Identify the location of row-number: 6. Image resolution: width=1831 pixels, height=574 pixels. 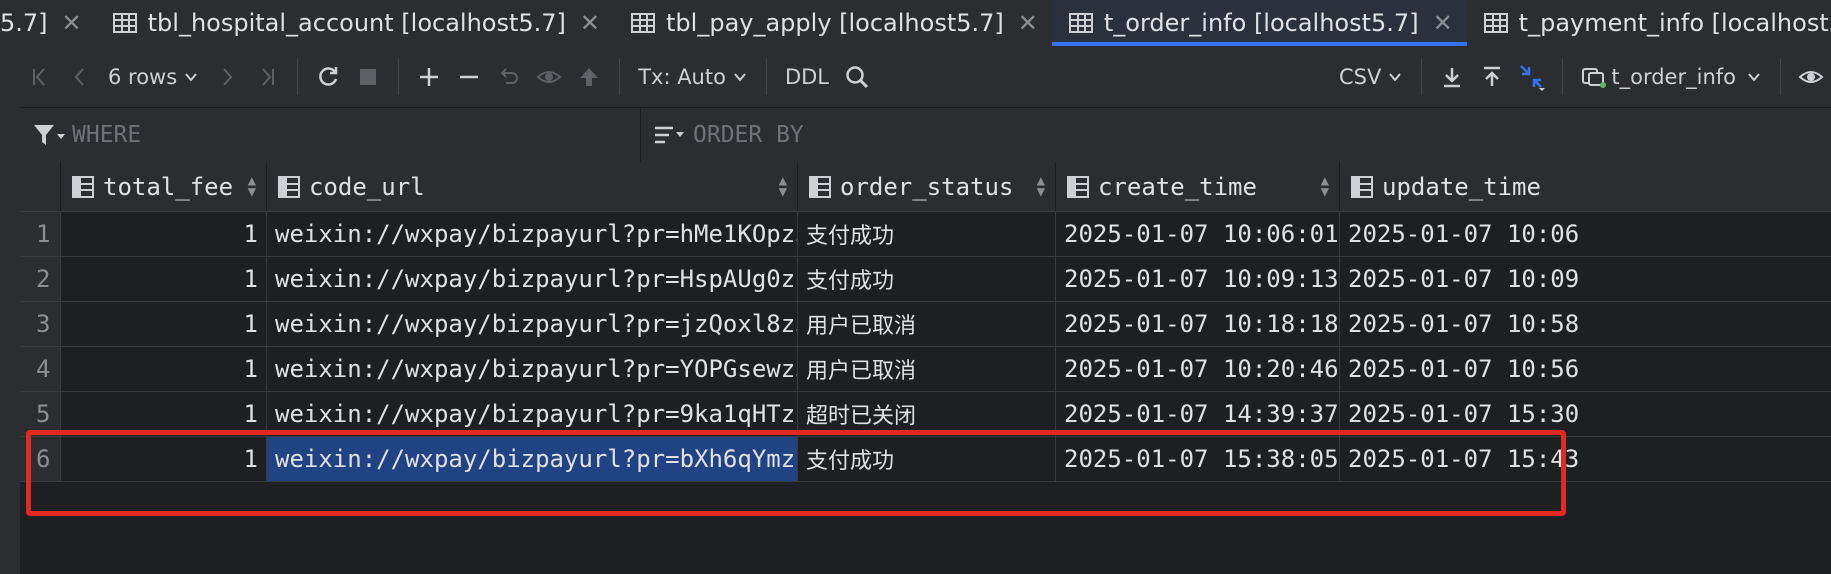
(40, 459).